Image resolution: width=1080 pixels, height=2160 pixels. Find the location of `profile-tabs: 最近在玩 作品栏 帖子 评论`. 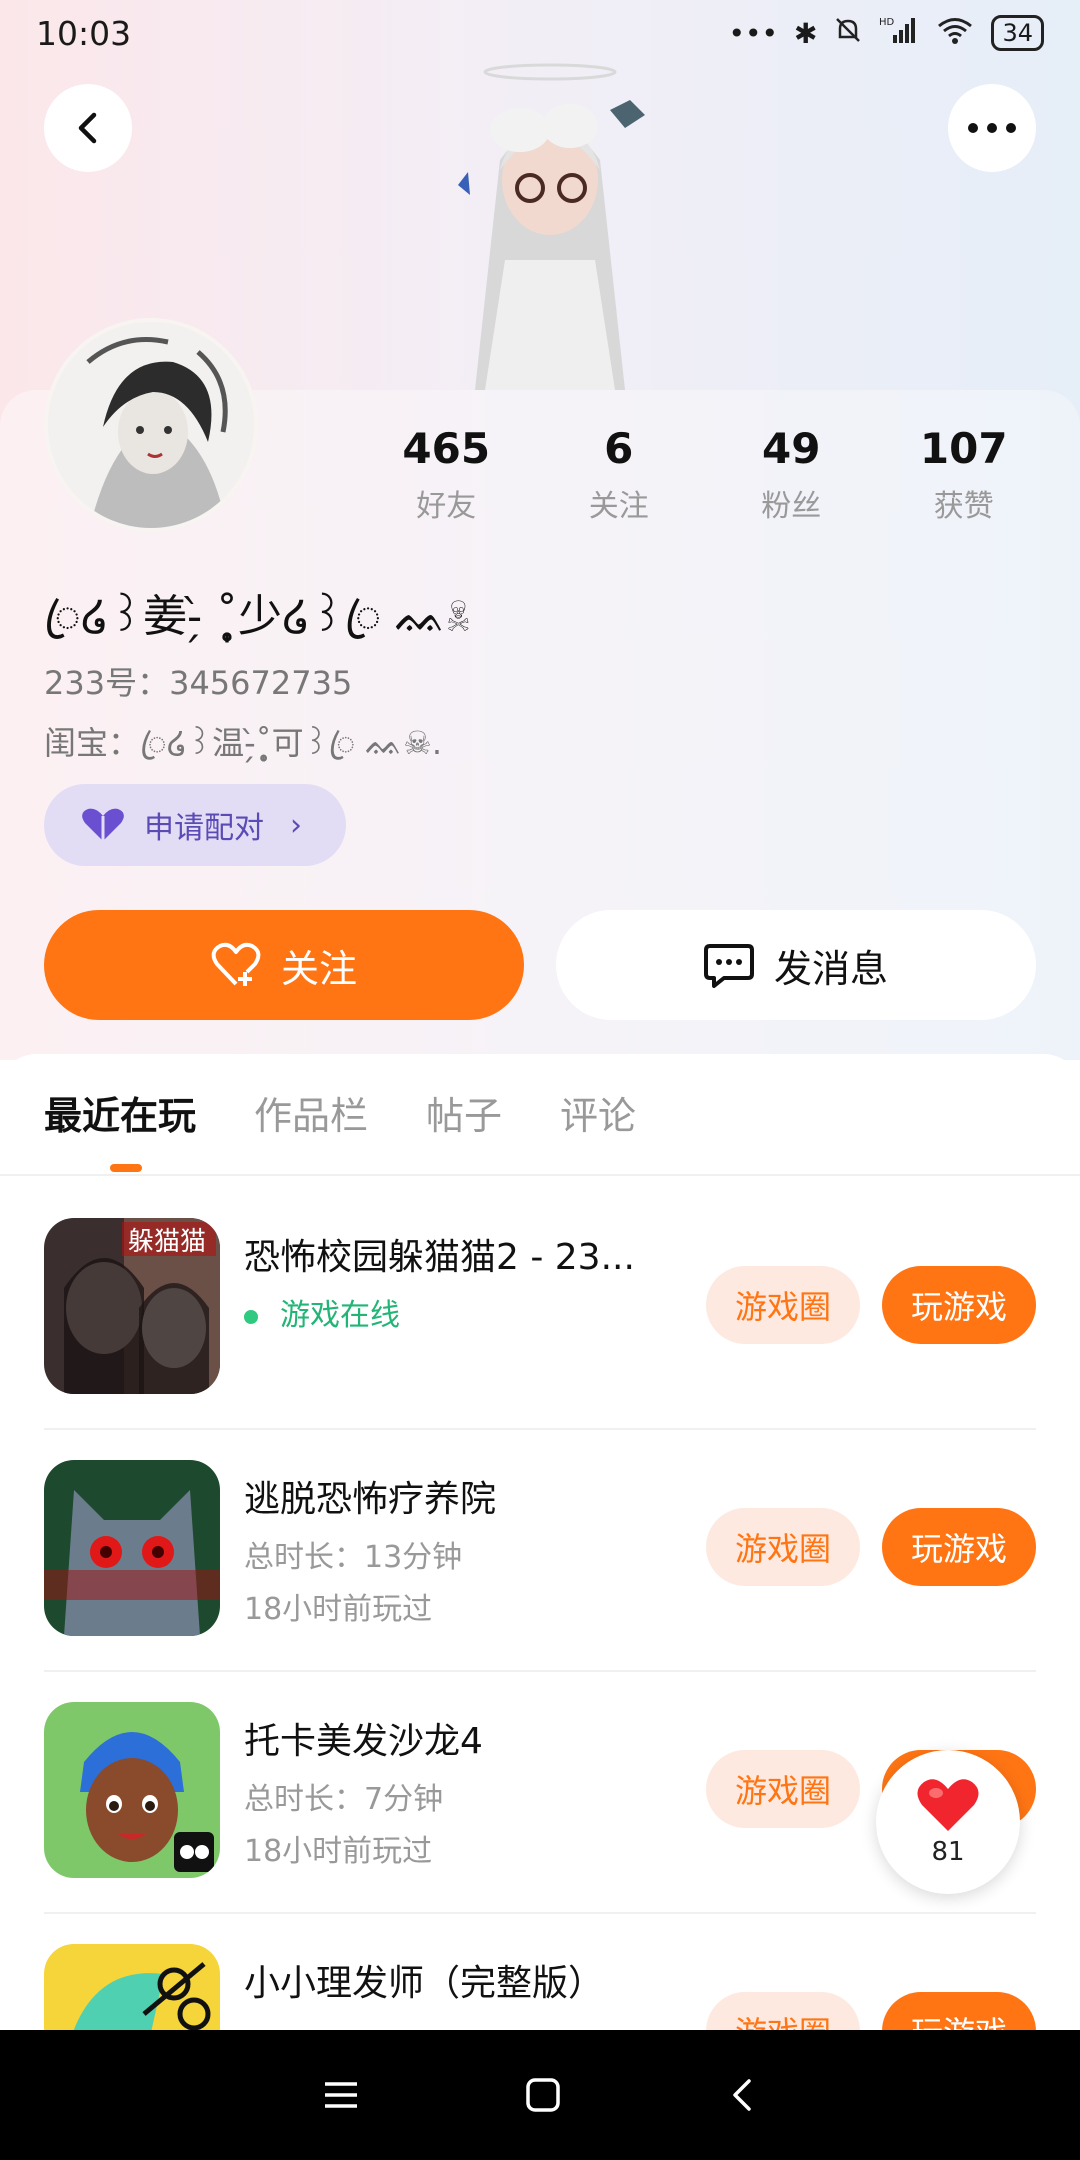

profile-tabs: 最近在玩 作品栏 帖子 评论 is located at coordinates (340, 1112).